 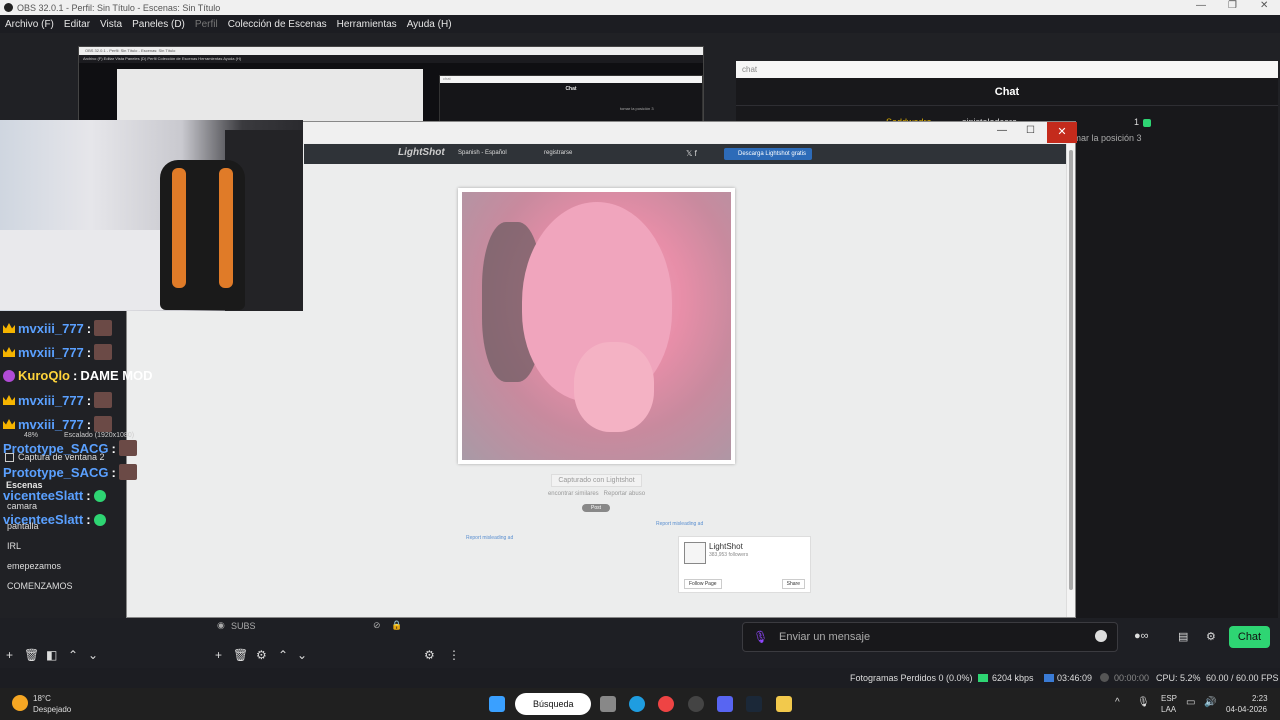 I want to click on menu-vista: Vista, so click(x=111, y=24).